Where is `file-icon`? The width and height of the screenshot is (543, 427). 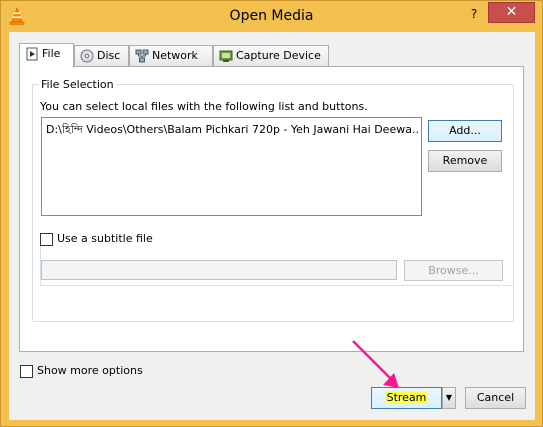 file-icon is located at coordinates (32, 54).